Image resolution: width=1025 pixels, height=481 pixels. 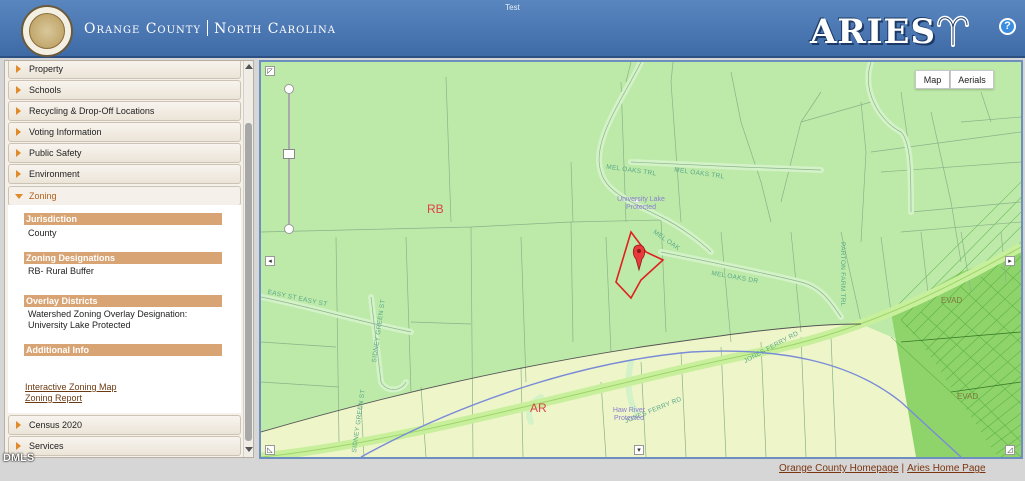 What do you see at coordinates (92, 111) in the screenshot?
I see `section-label: Recycling & Drop-Off Locations` at bounding box center [92, 111].